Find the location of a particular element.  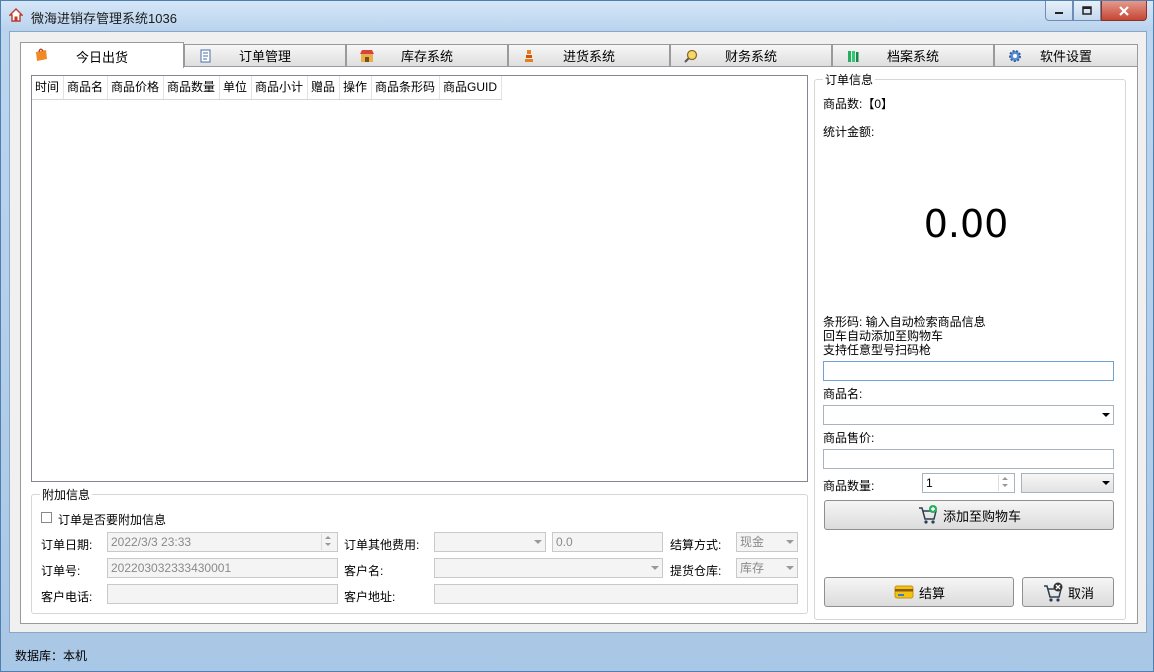

customer-name-label: 客户名: is located at coordinates (364, 571).